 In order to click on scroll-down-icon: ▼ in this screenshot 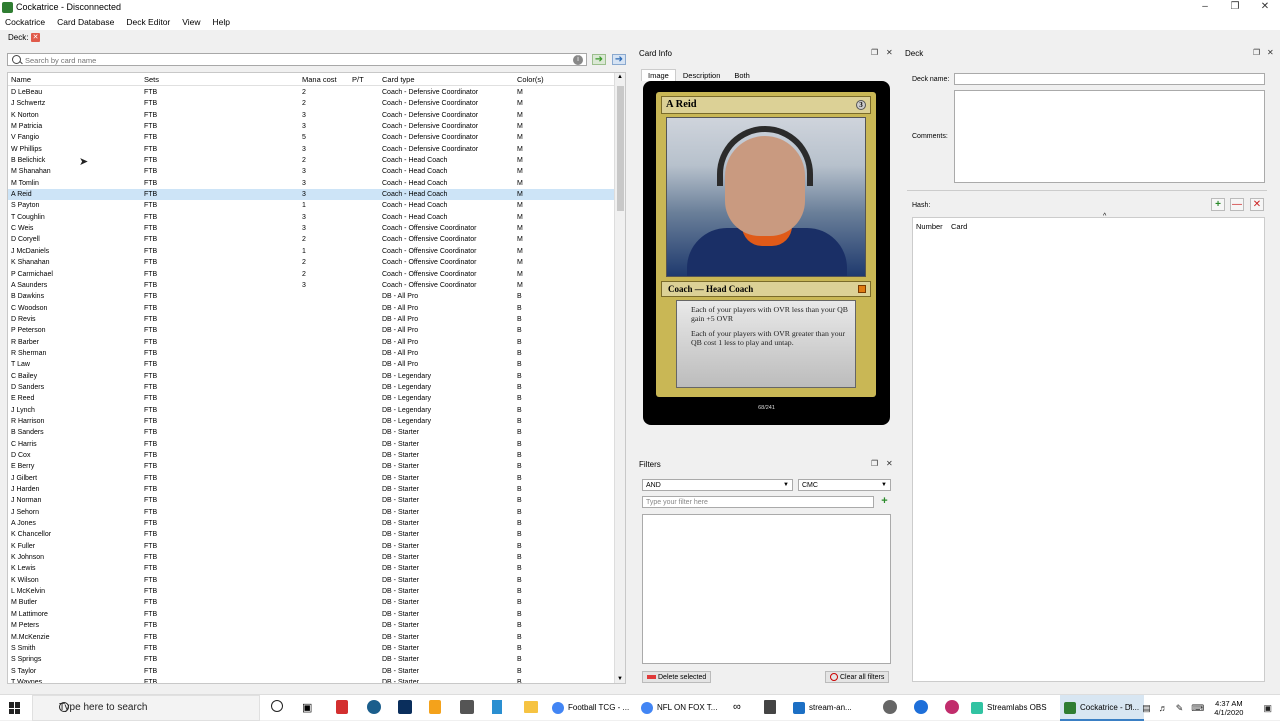, I will do `click(620, 679)`.